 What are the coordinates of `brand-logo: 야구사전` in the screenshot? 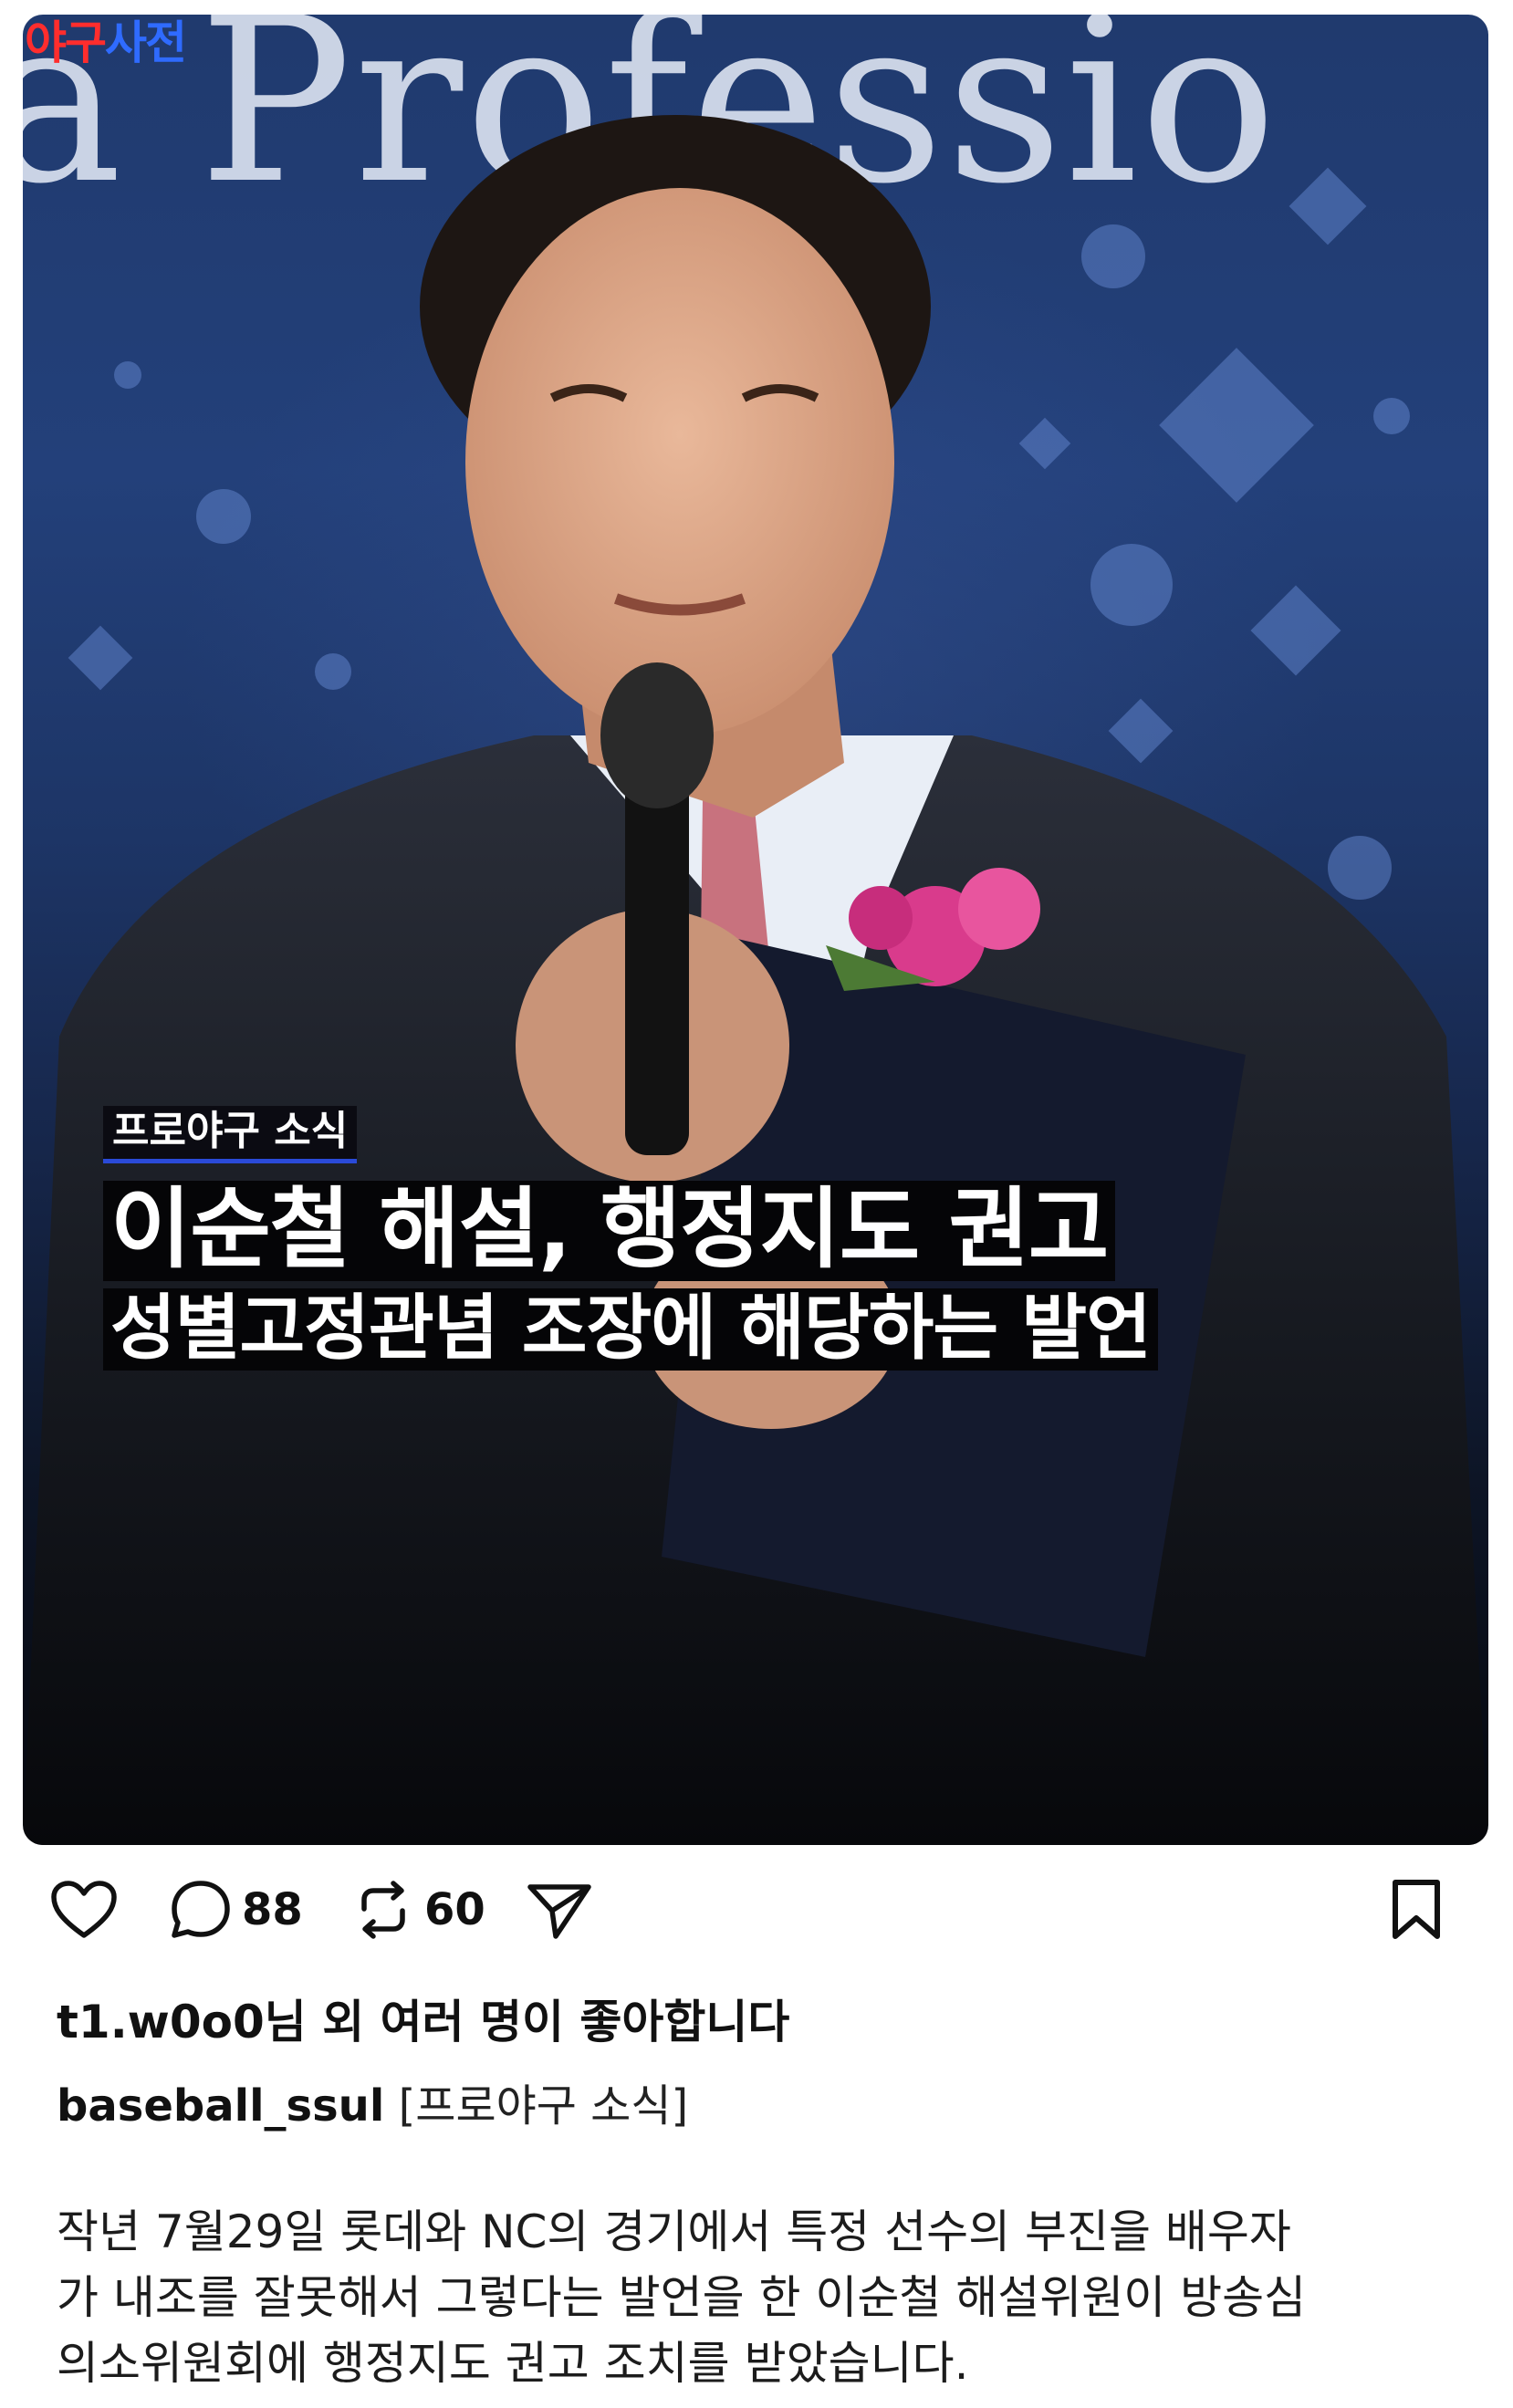 It's located at (106, 42).